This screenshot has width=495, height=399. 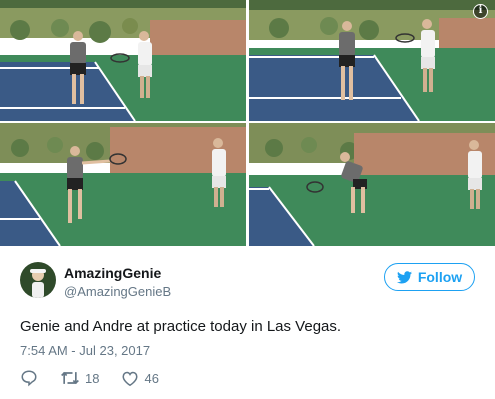 What do you see at coordinates (79, 378) in the screenshot?
I see `retweet-button: 18` at bounding box center [79, 378].